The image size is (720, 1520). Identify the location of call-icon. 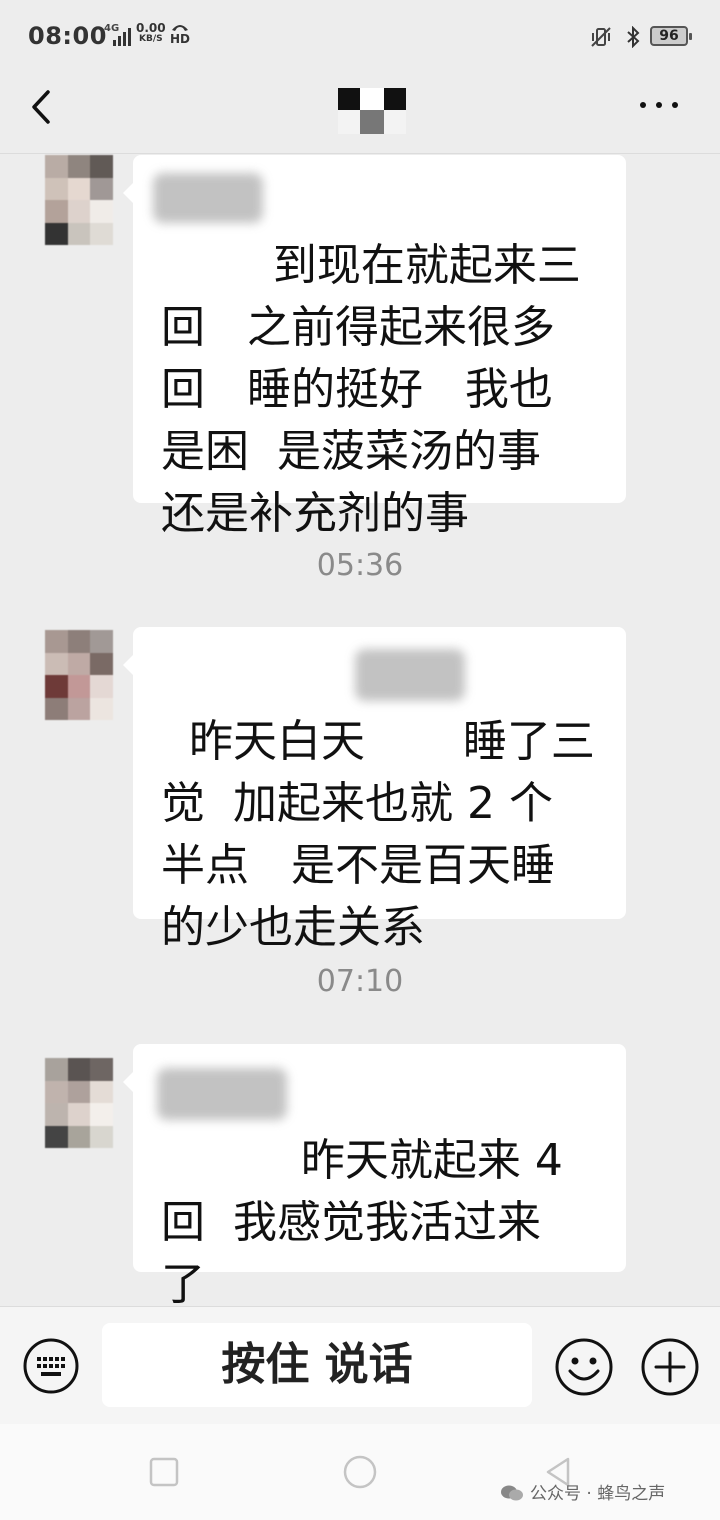
(180, 28).